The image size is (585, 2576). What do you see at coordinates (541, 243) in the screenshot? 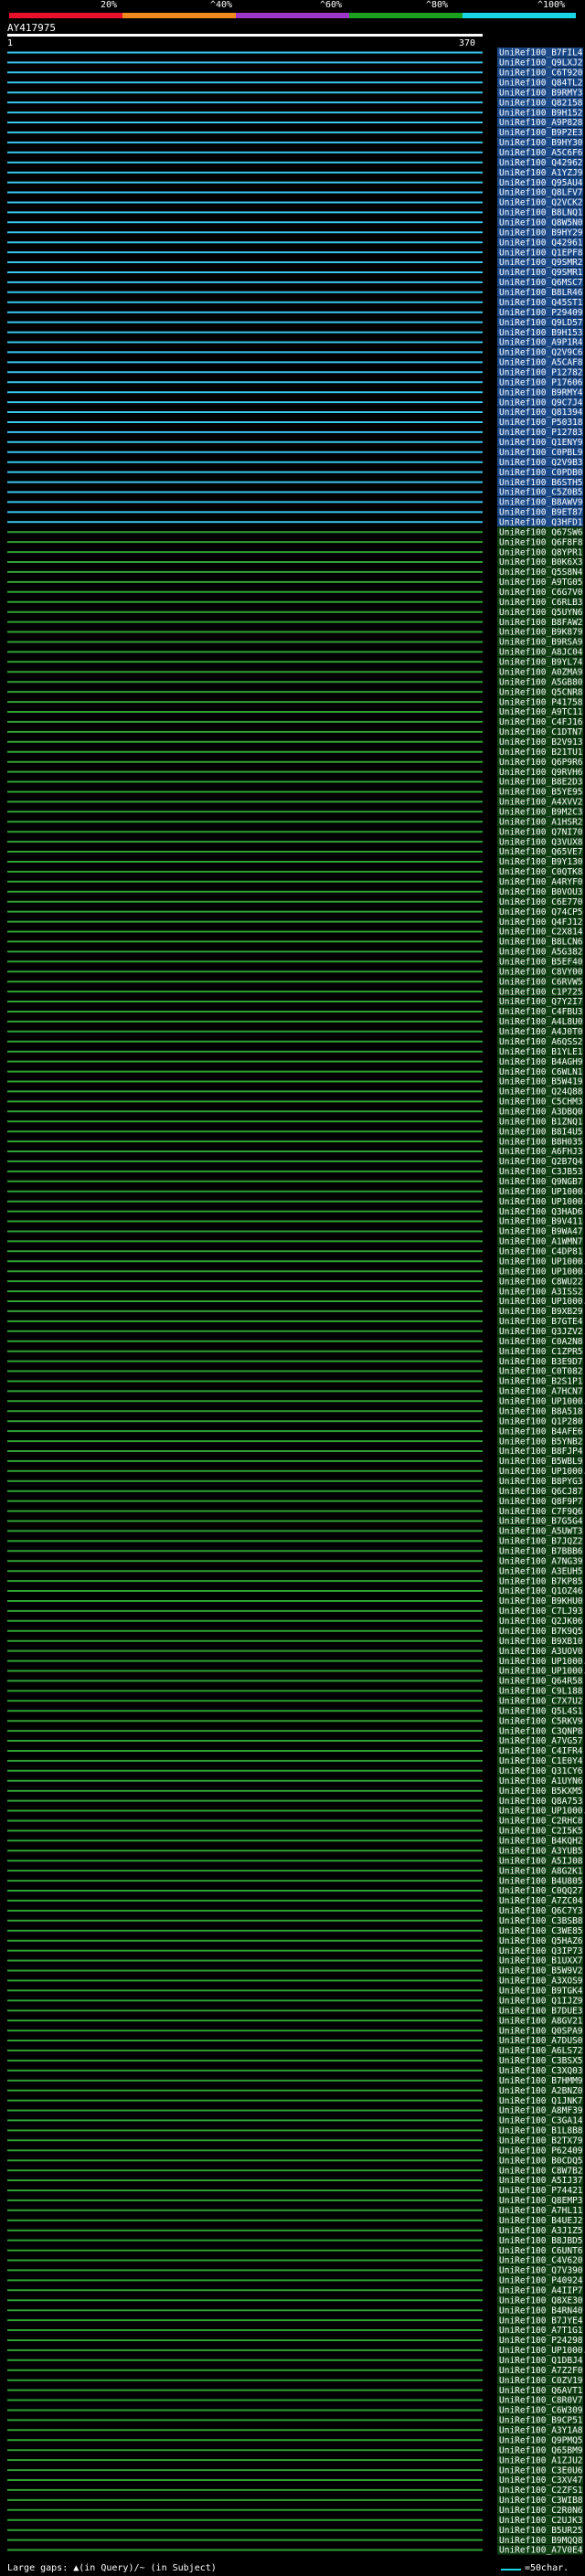
I see `hit-label-19: UniRef100_Q42961` at bounding box center [541, 243].